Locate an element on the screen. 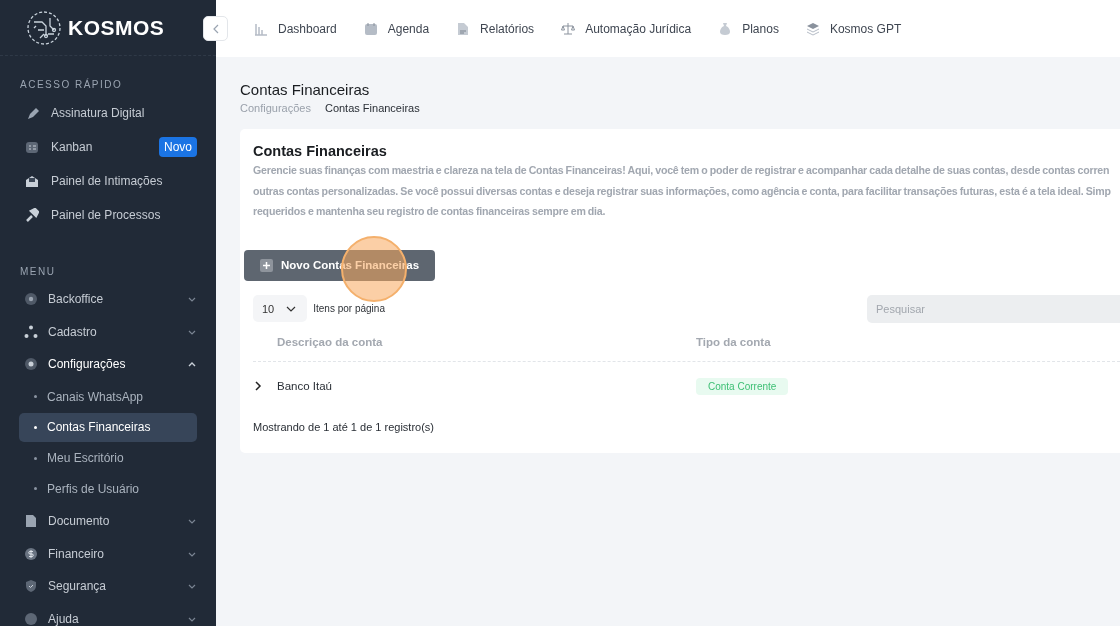  circuit-logo-icon is located at coordinates (44, 27).